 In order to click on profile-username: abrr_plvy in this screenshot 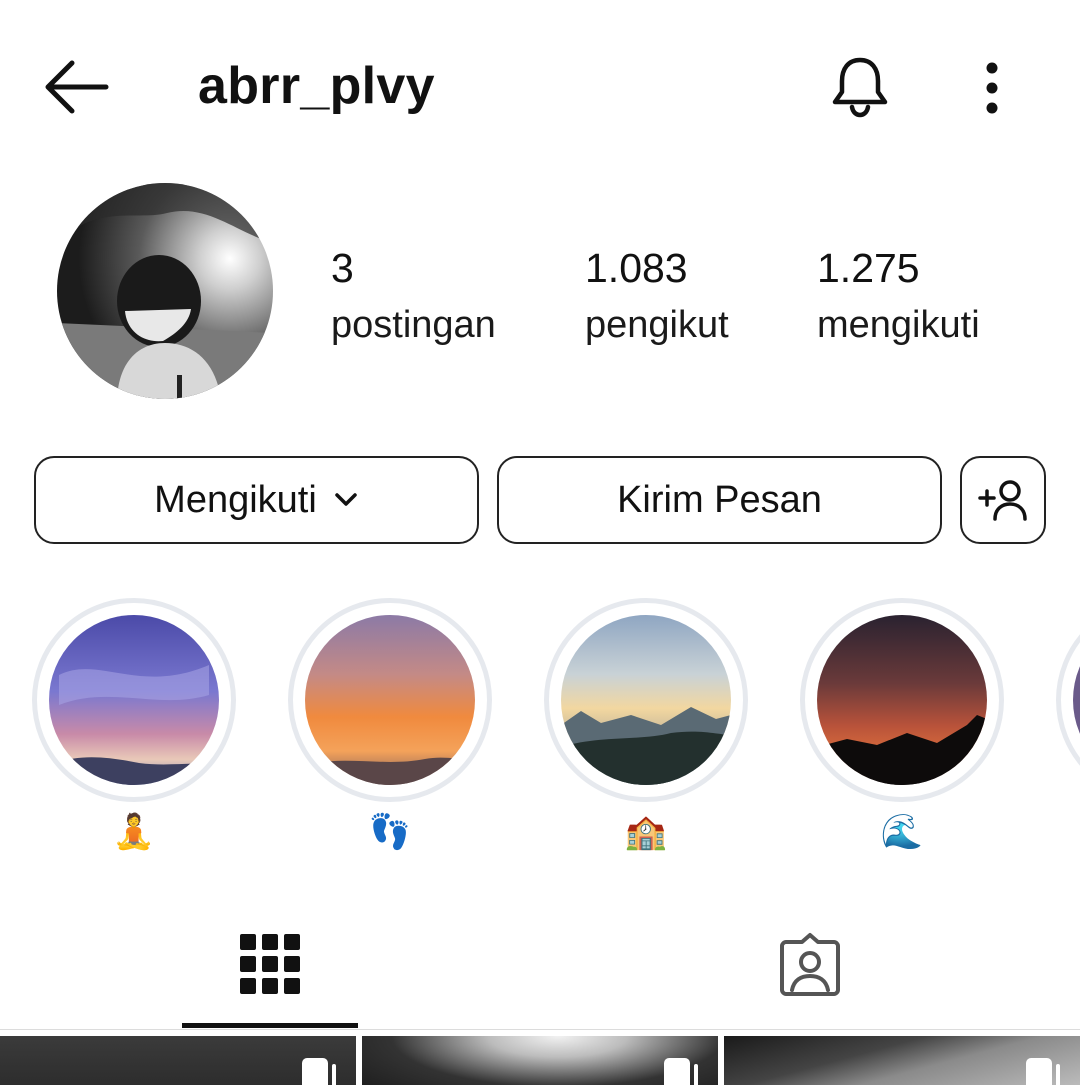, I will do `click(316, 86)`.